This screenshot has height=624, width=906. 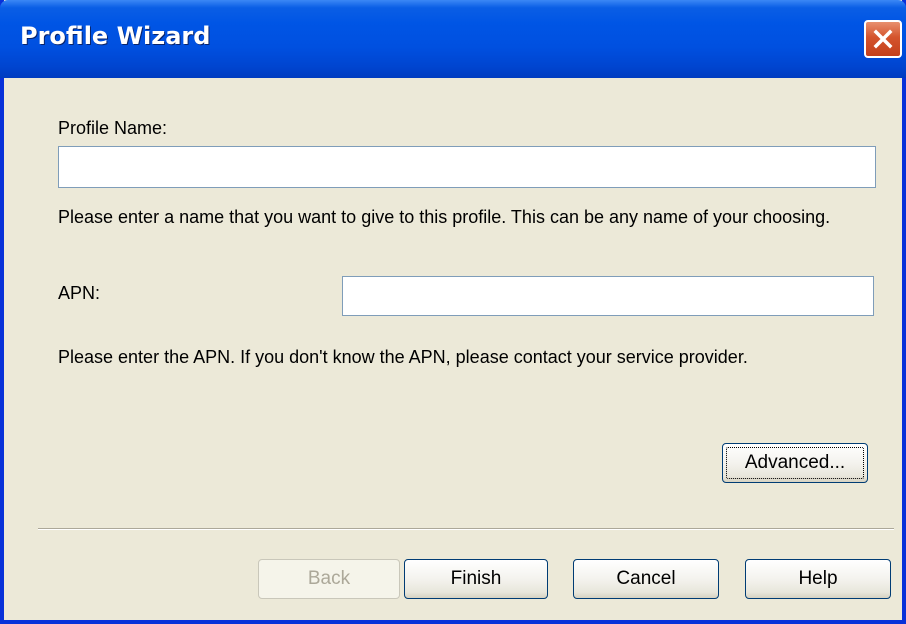 I want to click on help-button: Help, so click(x=818, y=579).